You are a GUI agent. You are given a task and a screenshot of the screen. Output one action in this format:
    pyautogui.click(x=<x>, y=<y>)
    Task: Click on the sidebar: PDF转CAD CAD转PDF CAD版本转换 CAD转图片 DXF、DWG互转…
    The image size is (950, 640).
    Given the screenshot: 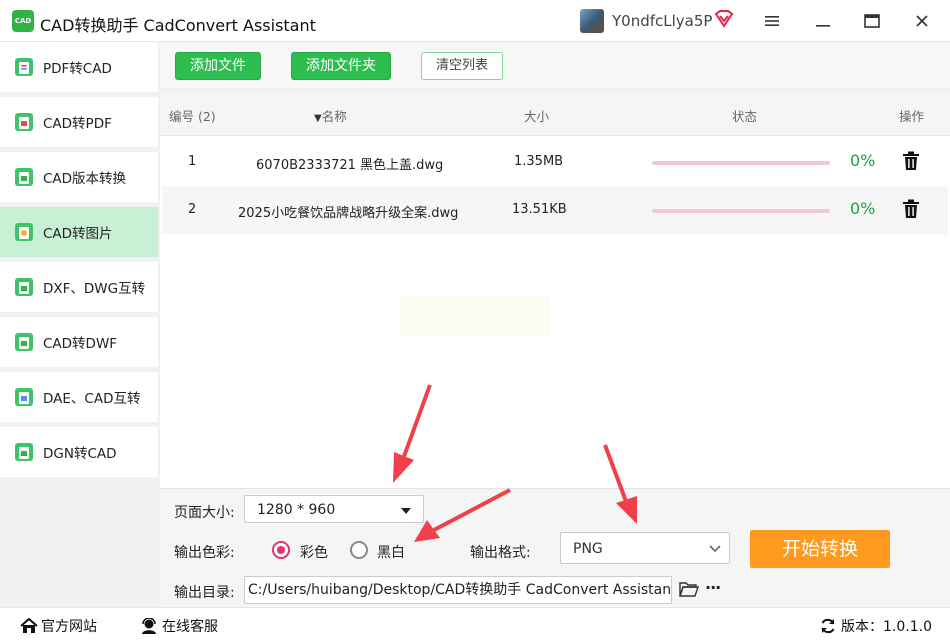 What is the action you would take?
    pyautogui.click(x=80, y=324)
    